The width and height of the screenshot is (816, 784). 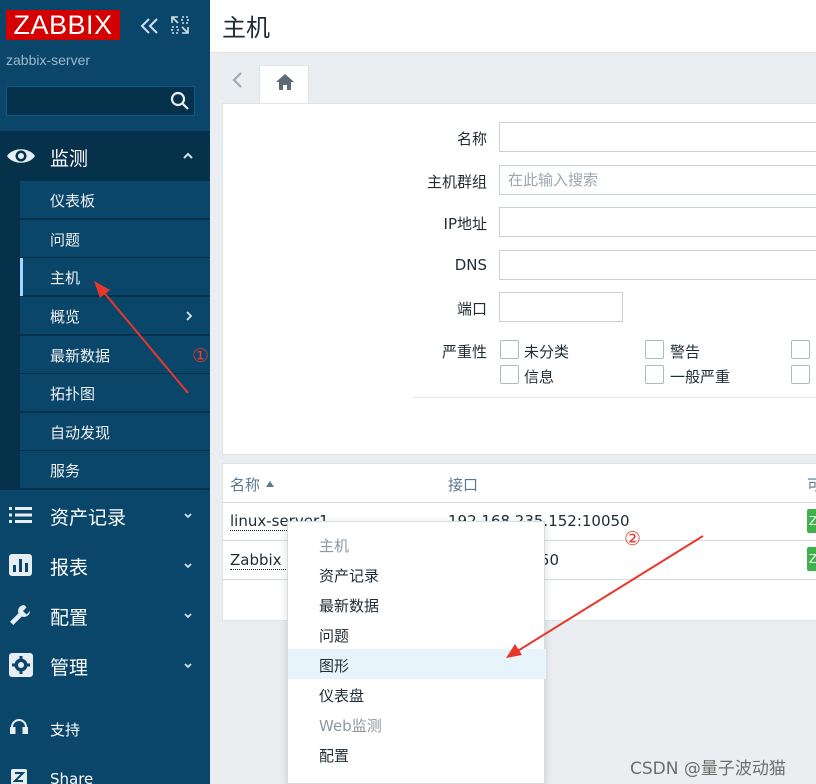 What do you see at coordinates (19, 726) in the screenshot?
I see `headset-icon` at bounding box center [19, 726].